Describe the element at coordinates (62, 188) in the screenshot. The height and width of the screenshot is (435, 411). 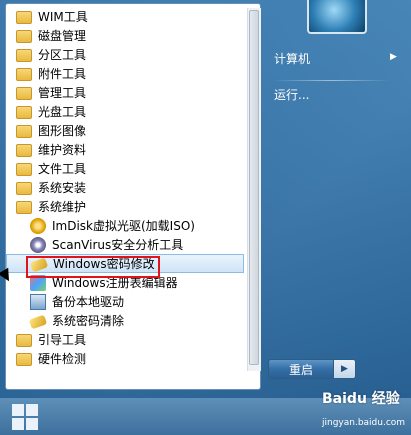
I see `menu-item-label: 系统安装` at that location.